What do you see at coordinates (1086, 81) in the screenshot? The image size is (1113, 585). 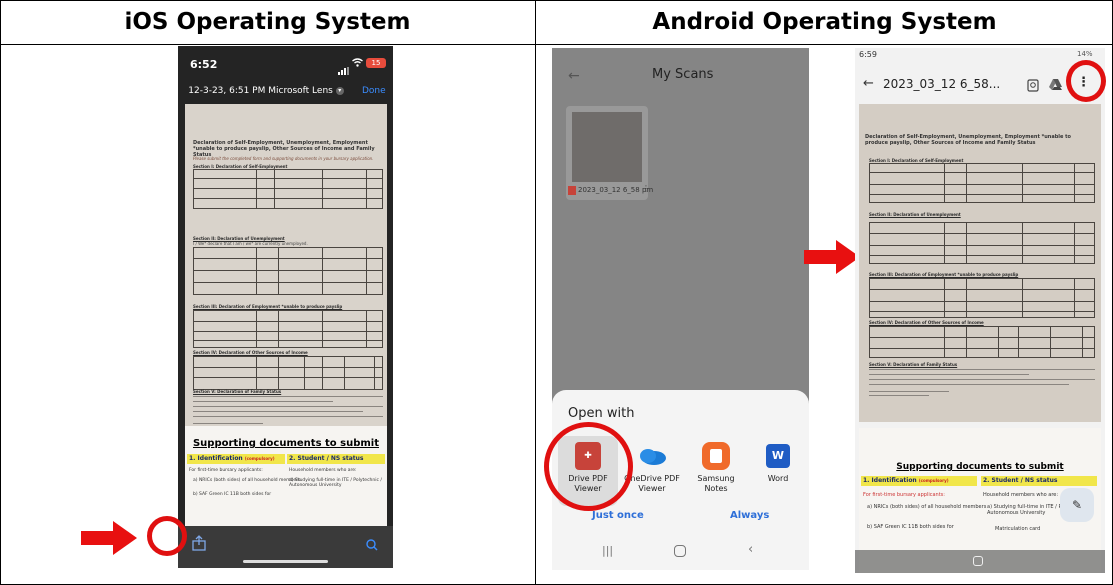 I see `more-options-highlight-circle` at bounding box center [1086, 81].